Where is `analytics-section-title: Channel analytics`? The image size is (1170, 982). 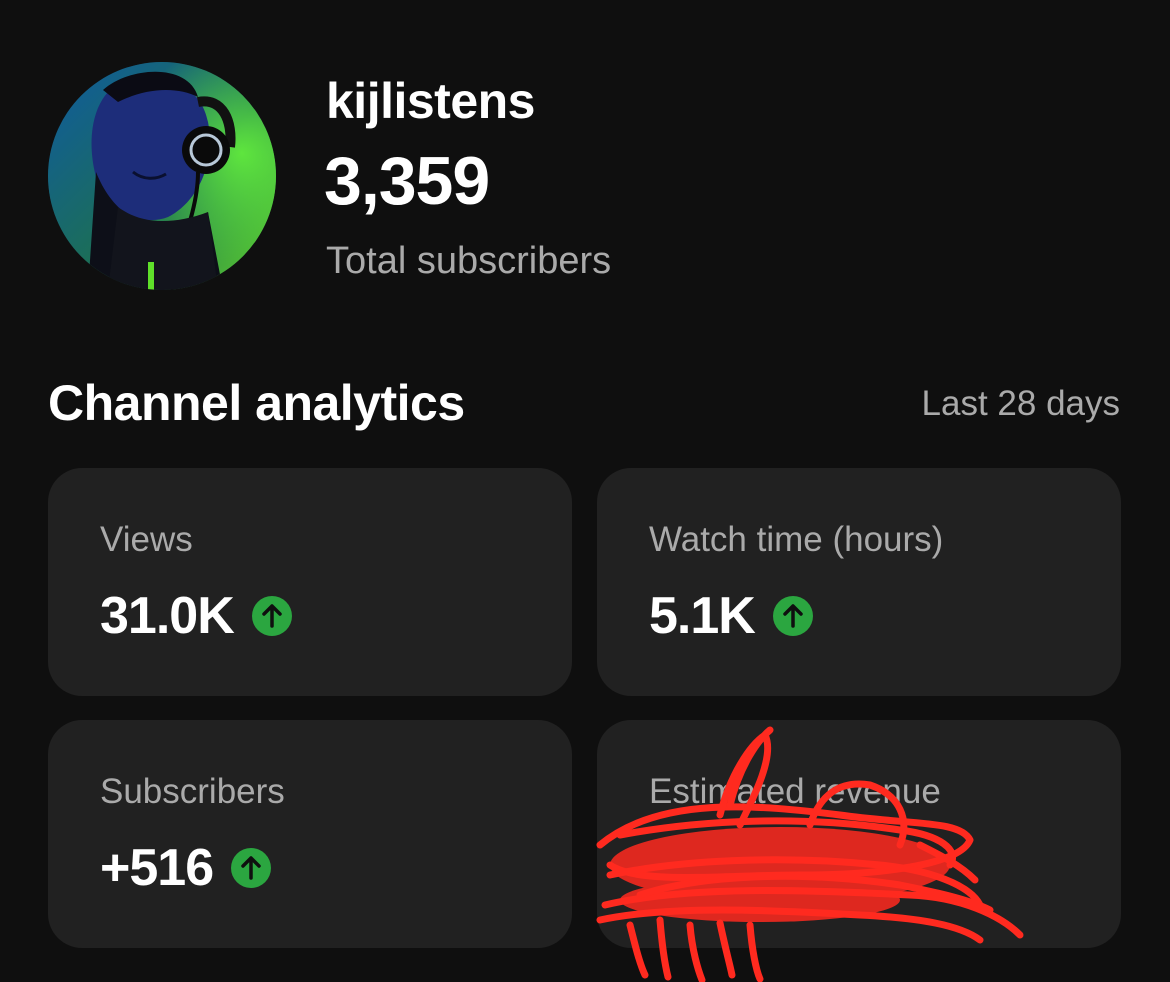 analytics-section-title: Channel analytics is located at coordinates (256, 403).